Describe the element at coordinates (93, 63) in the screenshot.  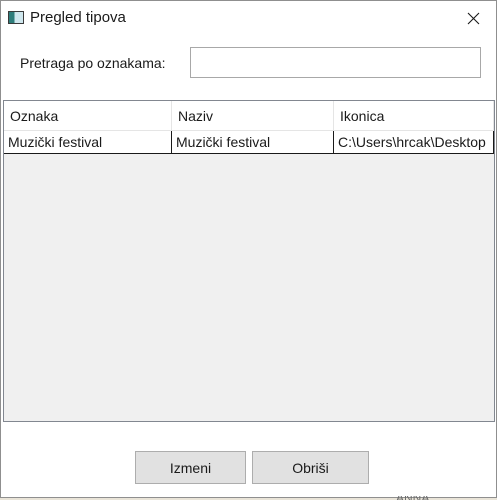
I see `search-label: Pretraga po oznakama:` at that location.